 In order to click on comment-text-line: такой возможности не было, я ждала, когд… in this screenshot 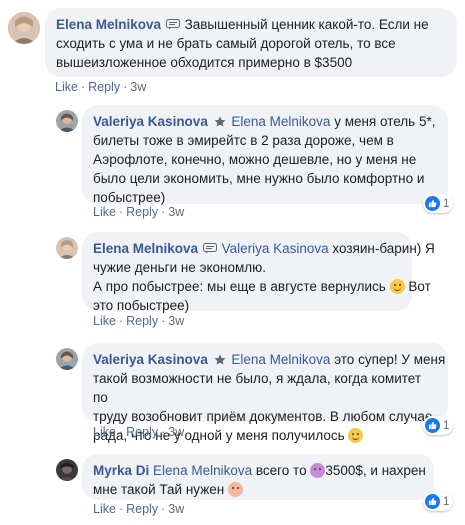, I will do `click(257, 388)`.